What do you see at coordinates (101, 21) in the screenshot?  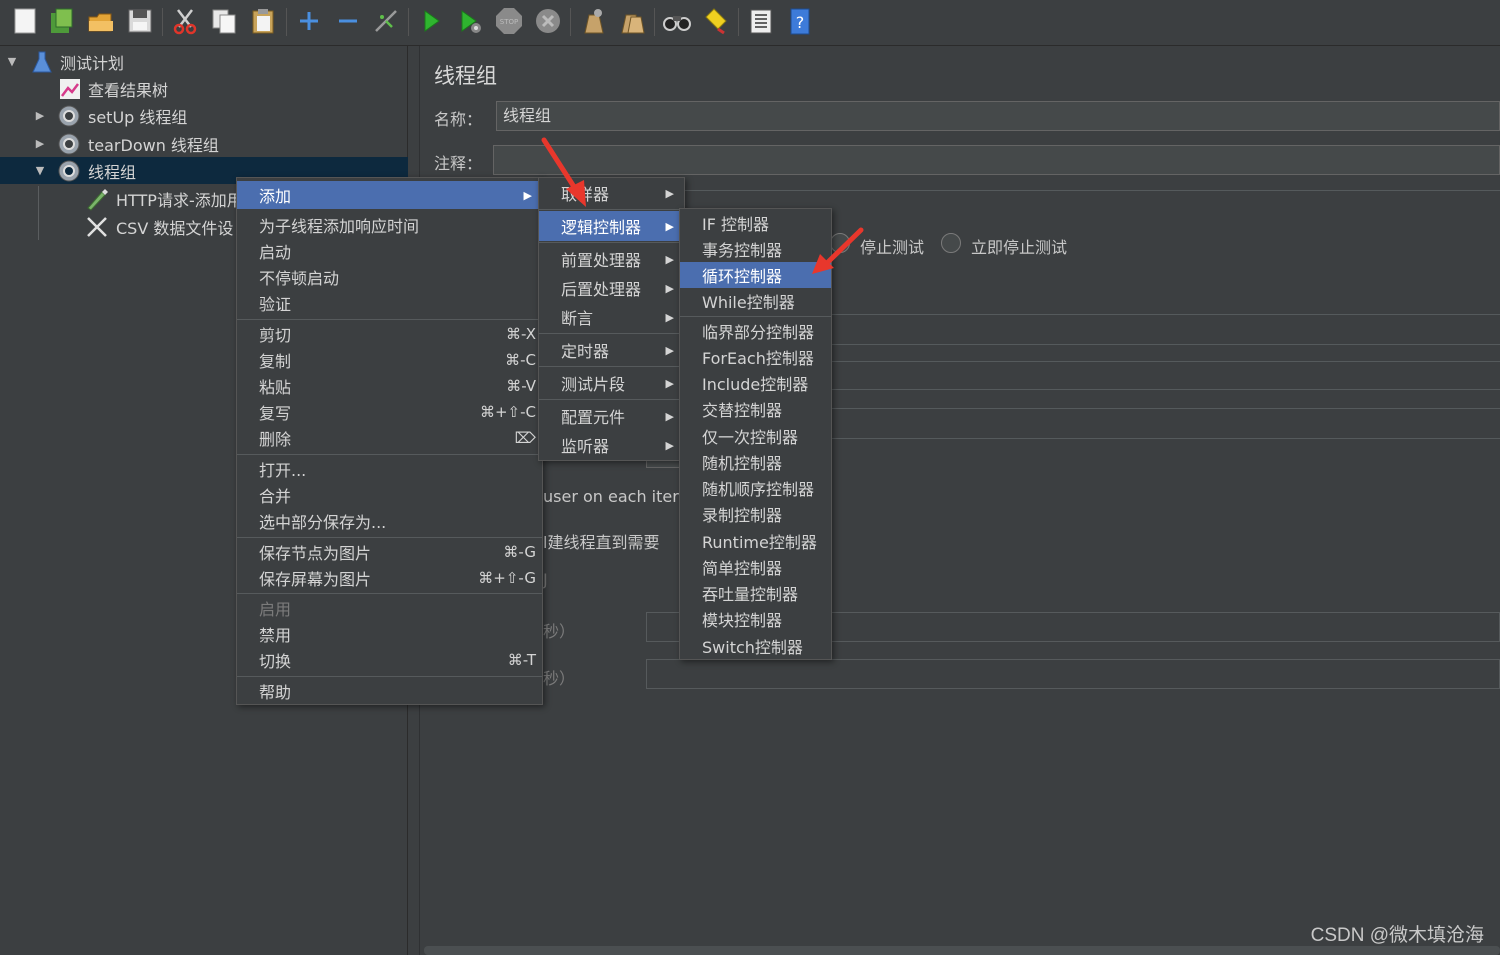 I see `open-icon` at bounding box center [101, 21].